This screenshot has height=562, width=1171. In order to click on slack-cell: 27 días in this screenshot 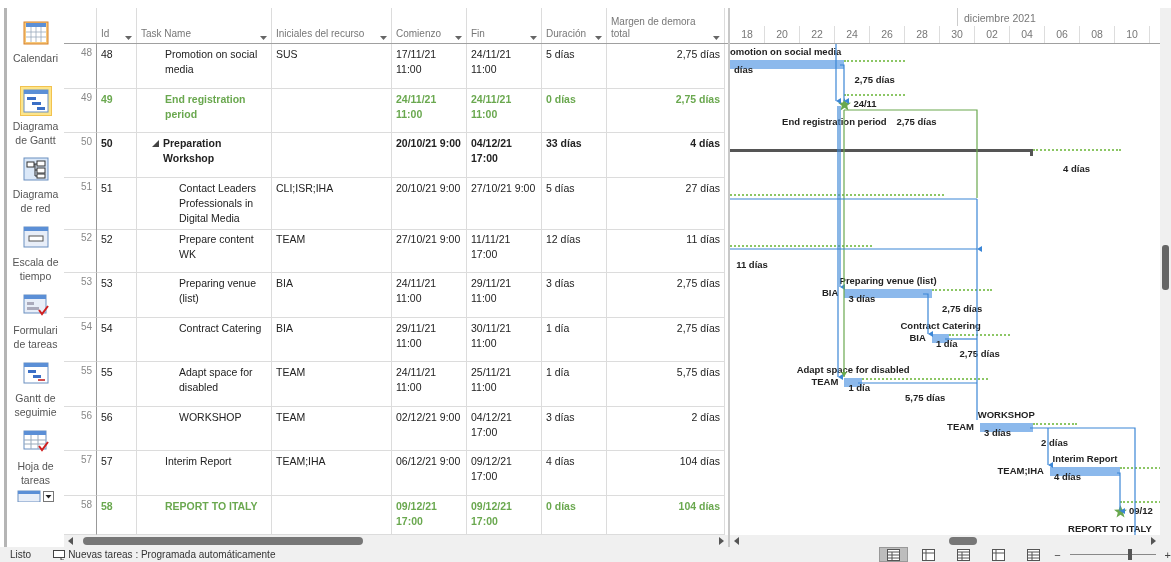, I will do `click(666, 203)`.